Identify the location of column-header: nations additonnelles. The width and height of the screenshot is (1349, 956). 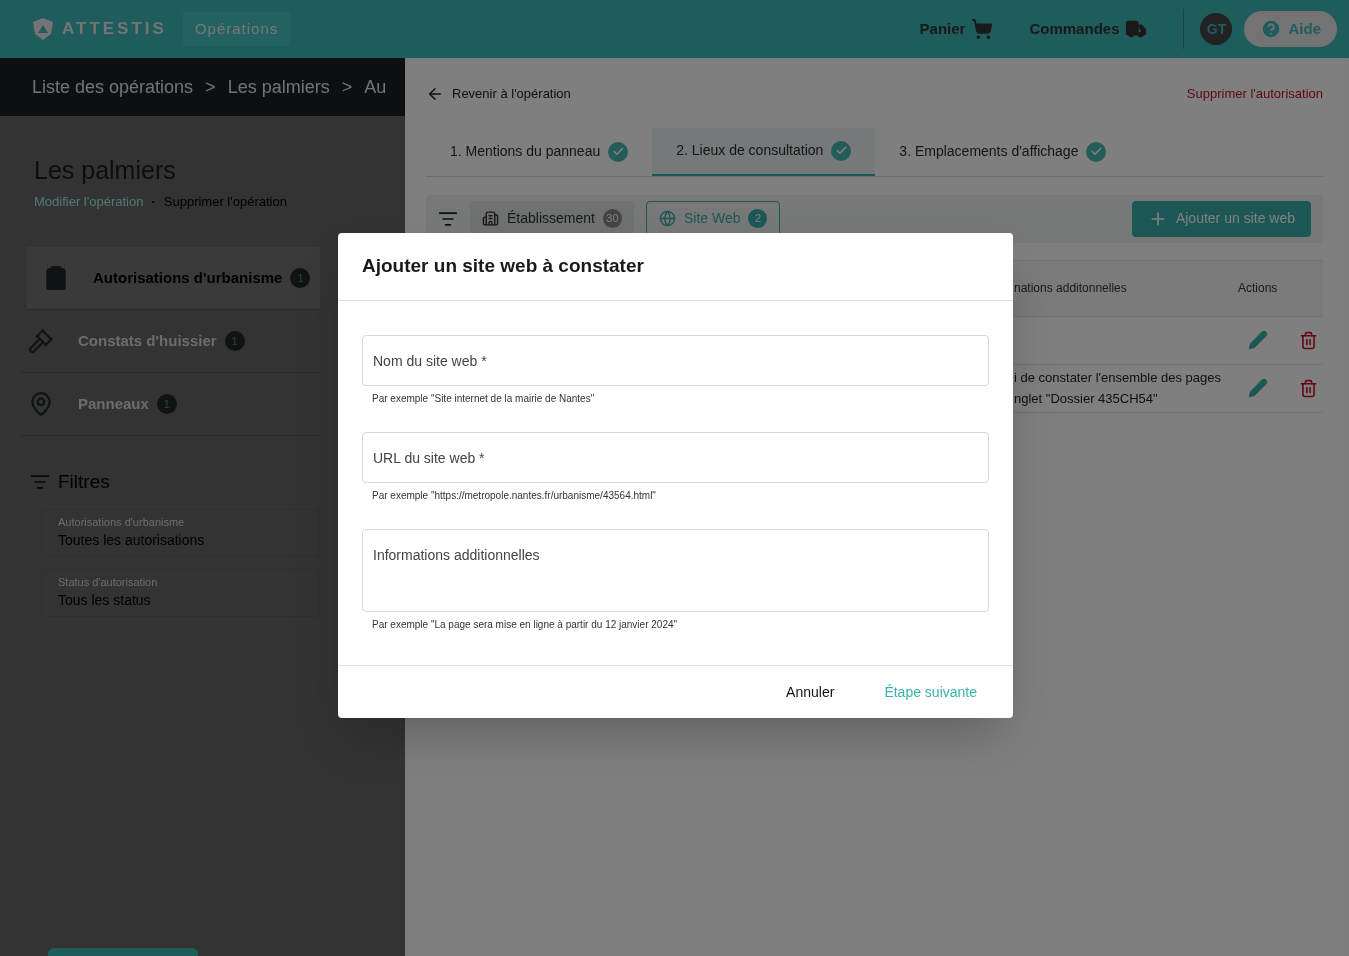
(1071, 288).